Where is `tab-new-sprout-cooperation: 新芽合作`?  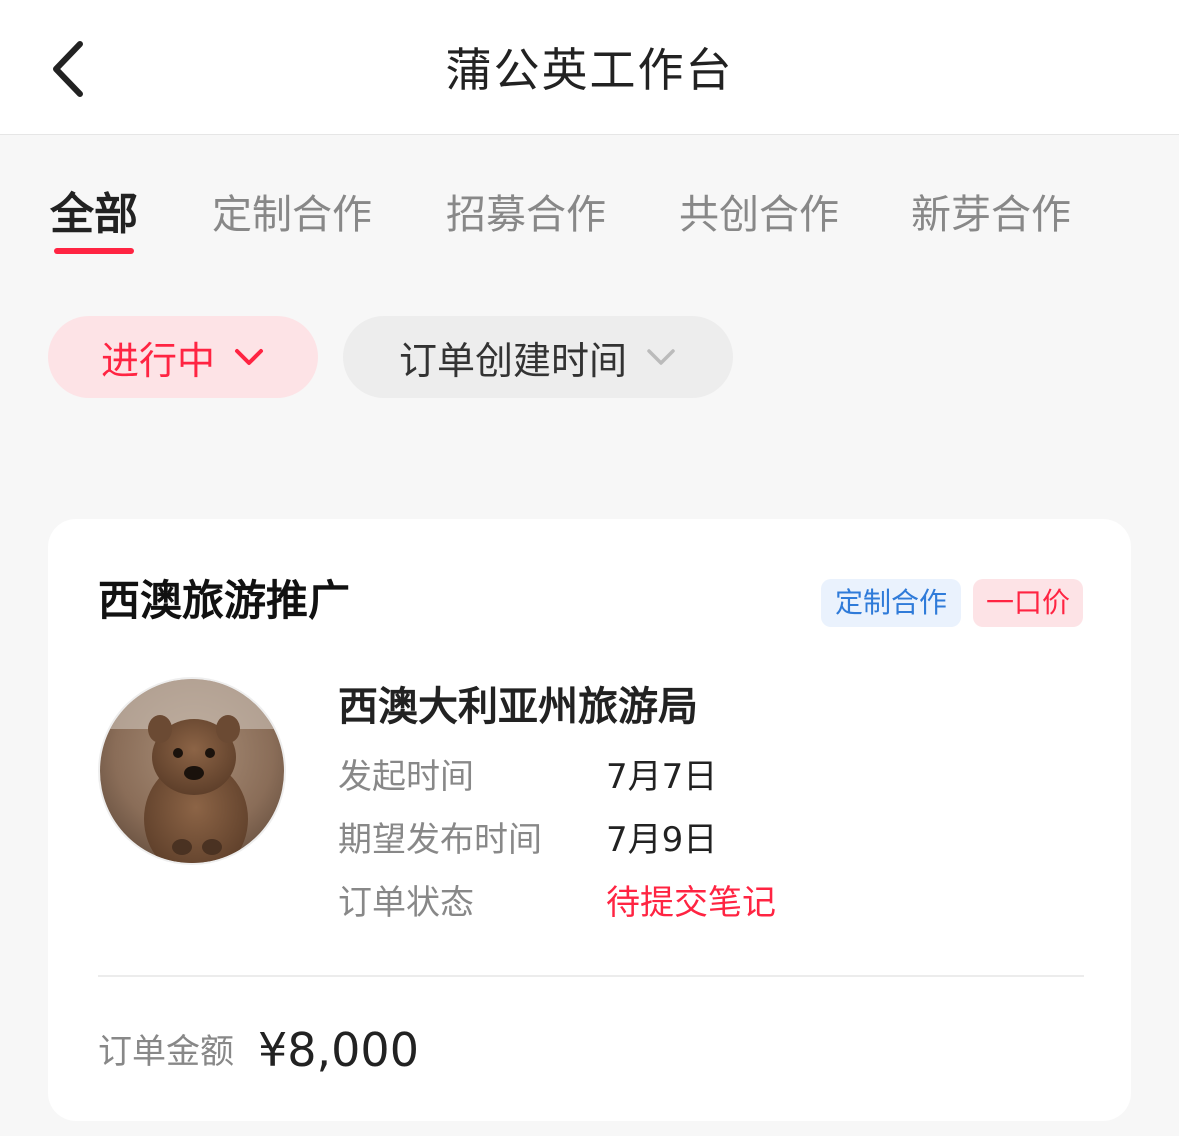
tab-new-sprout-cooperation: 新芽合作 is located at coordinates (991, 215).